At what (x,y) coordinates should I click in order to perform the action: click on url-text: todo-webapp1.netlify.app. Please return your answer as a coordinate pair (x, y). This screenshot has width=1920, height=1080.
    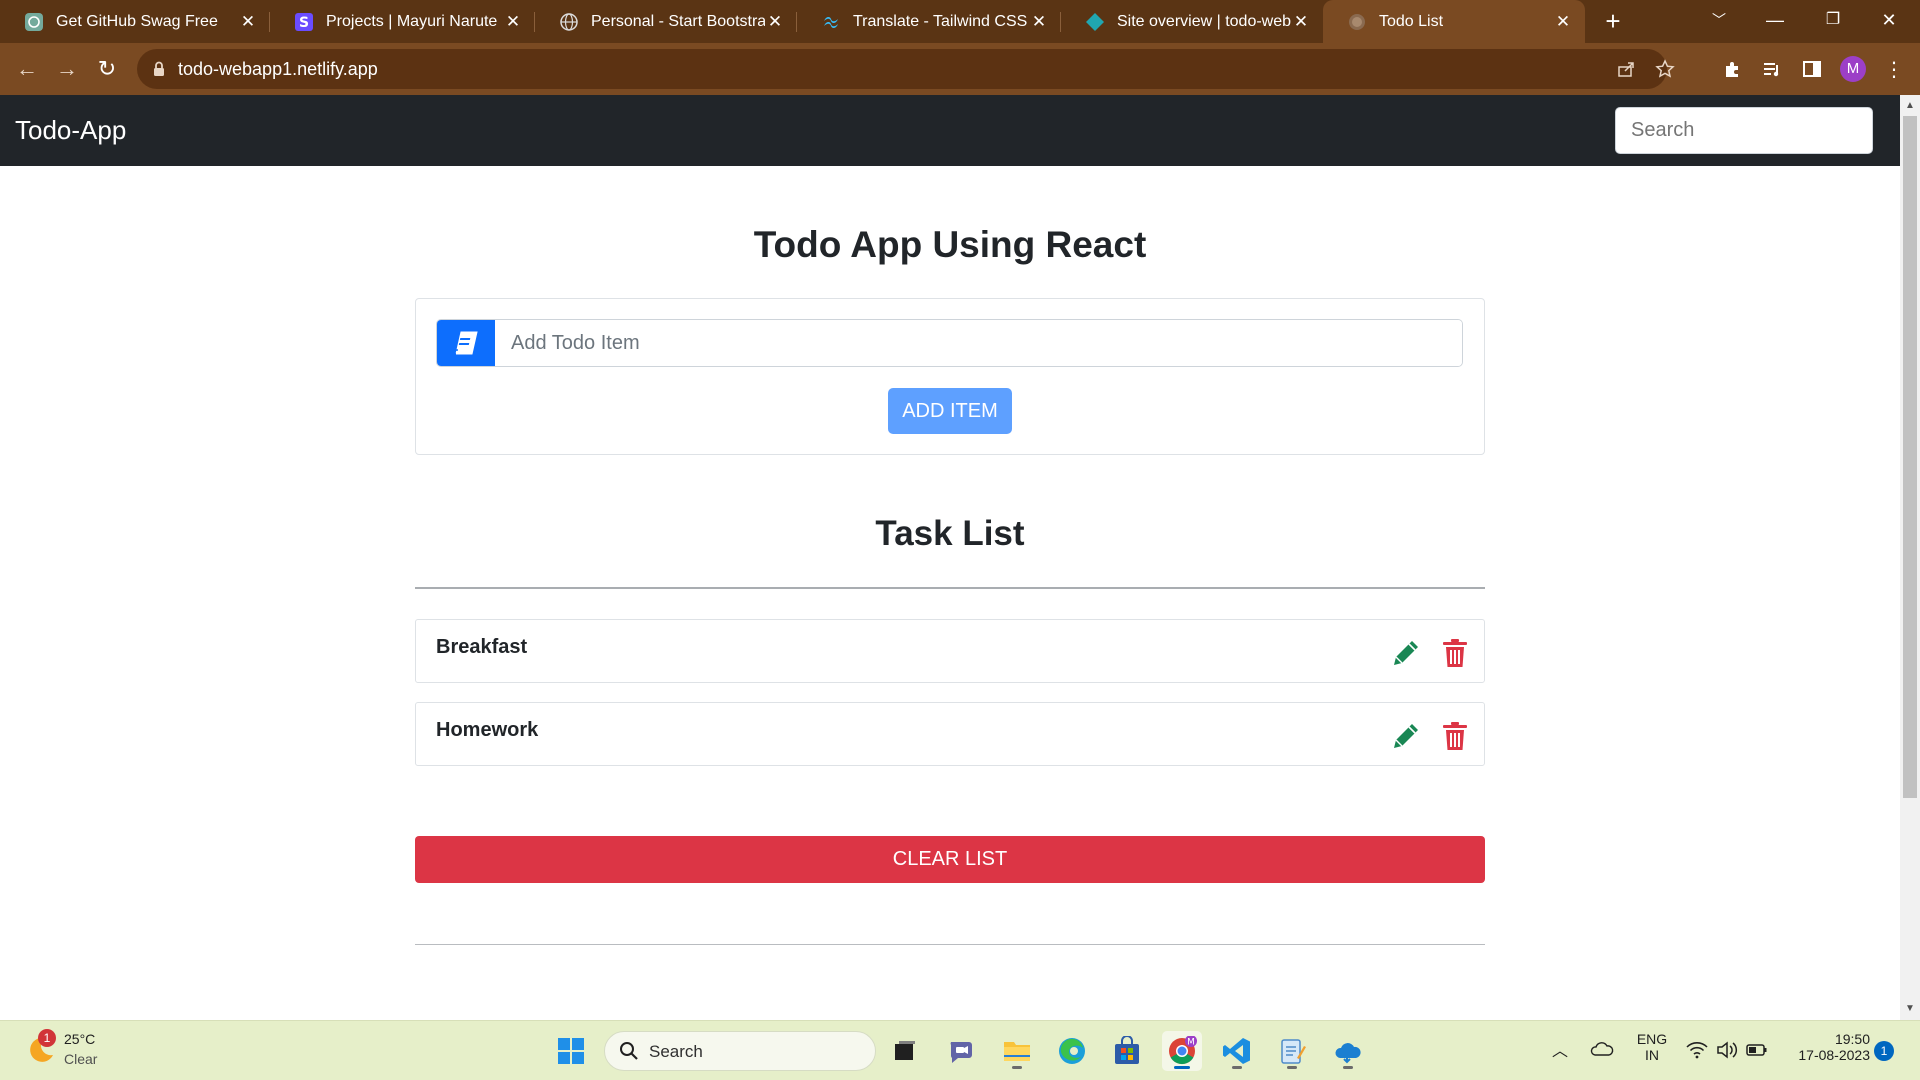
    Looking at the image, I should click on (278, 69).